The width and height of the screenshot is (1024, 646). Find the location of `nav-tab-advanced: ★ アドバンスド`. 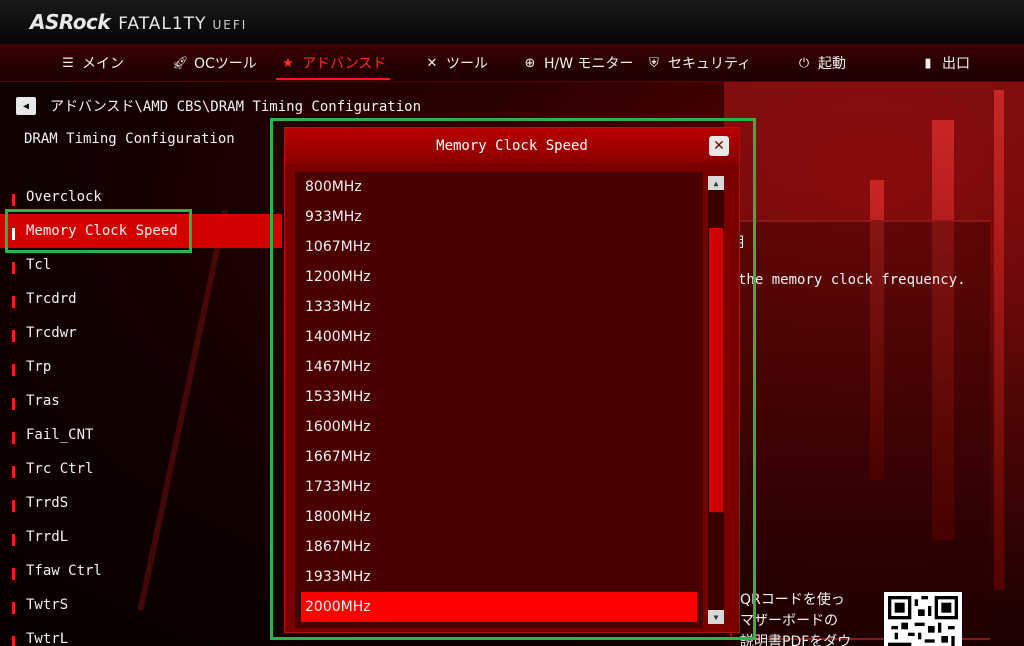

nav-tab-advanced: ★ アドバンスド is located at coordinates (333, 63).